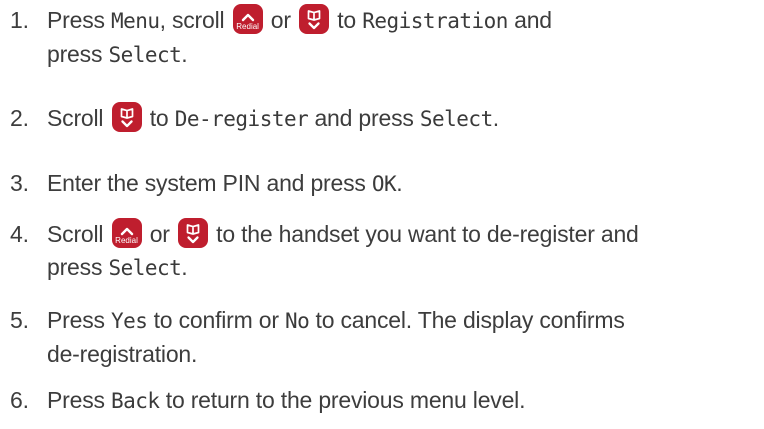  I want to click on step-line: Enter the system PIN and press OK., so click(404, 184).